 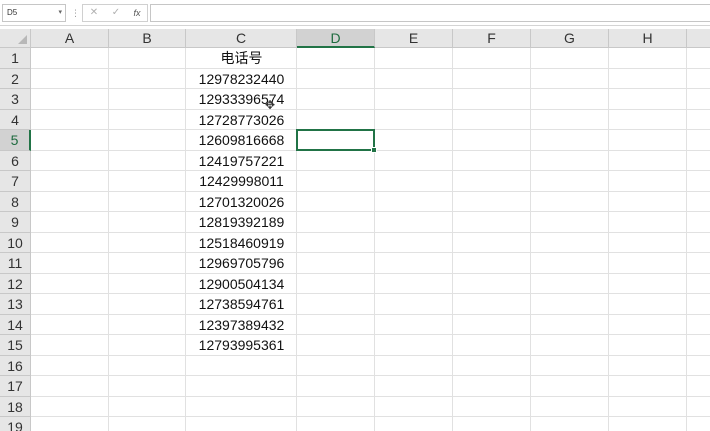 What do you see at coordinates (60, 13) in the screenshot?
I see `chevron-down-icon: ▾` at bounding box center [60, 13].